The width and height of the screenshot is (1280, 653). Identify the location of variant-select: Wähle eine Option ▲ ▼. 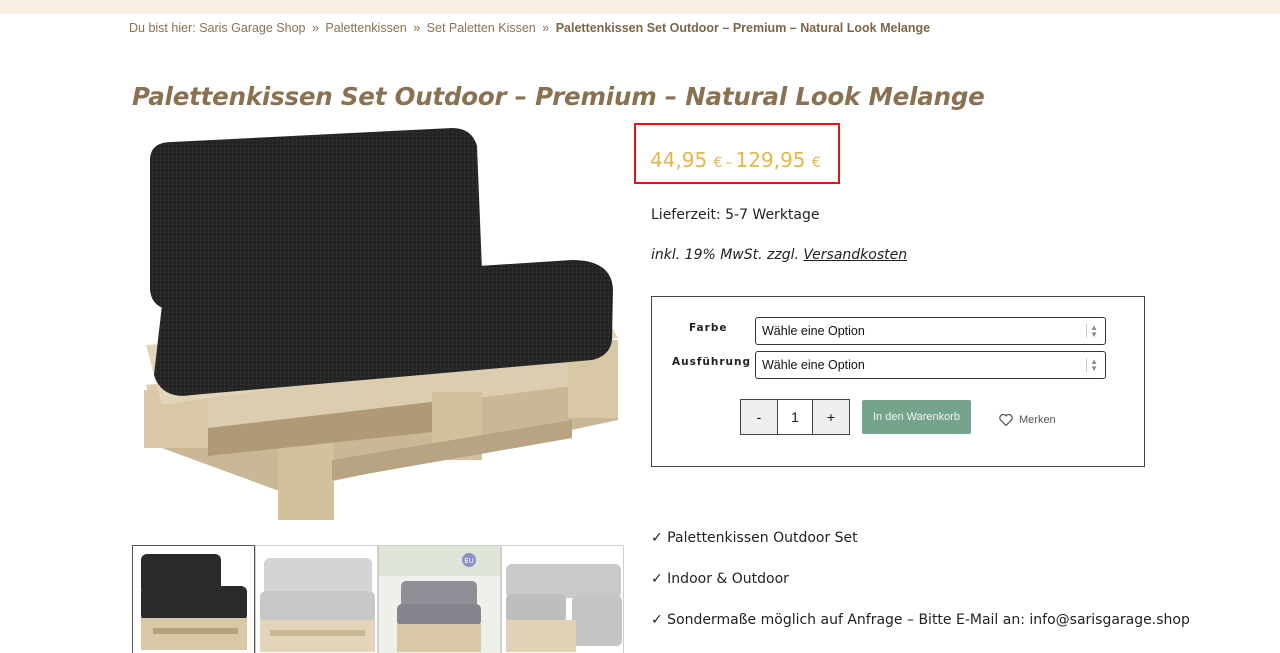
(930, 365).